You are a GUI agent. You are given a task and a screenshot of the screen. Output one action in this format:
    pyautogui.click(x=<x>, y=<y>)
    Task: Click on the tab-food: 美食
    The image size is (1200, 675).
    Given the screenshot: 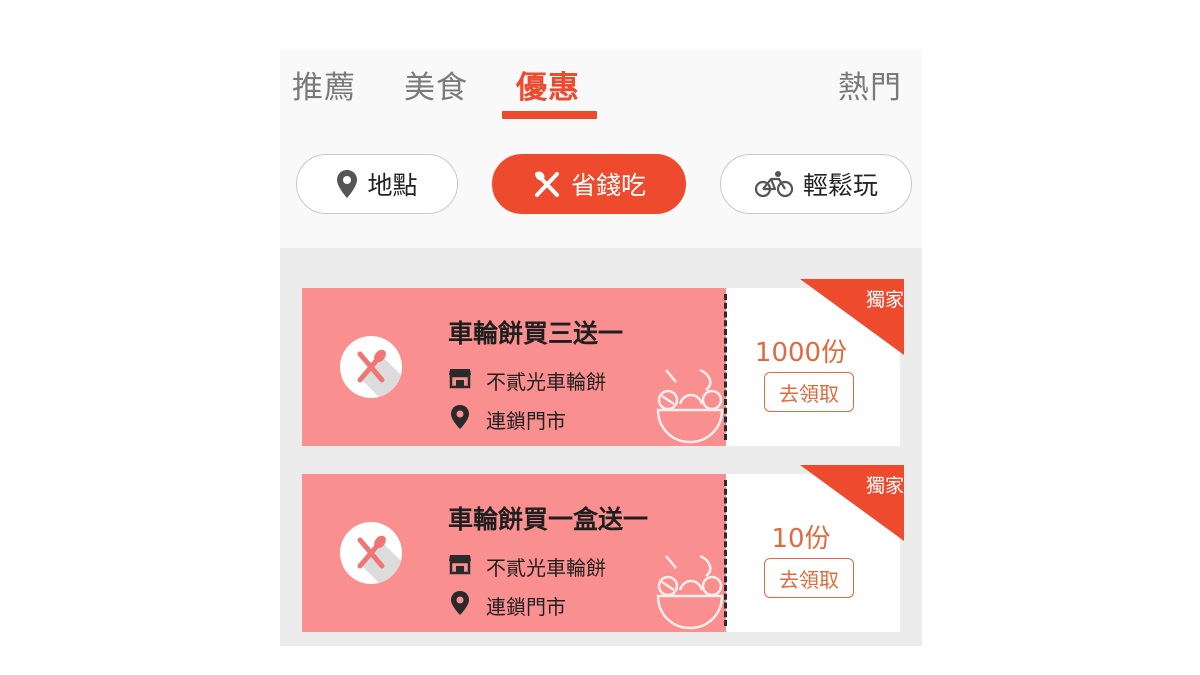 What is the action you would take?
    pyautogui.click(x=436, y=84)
    